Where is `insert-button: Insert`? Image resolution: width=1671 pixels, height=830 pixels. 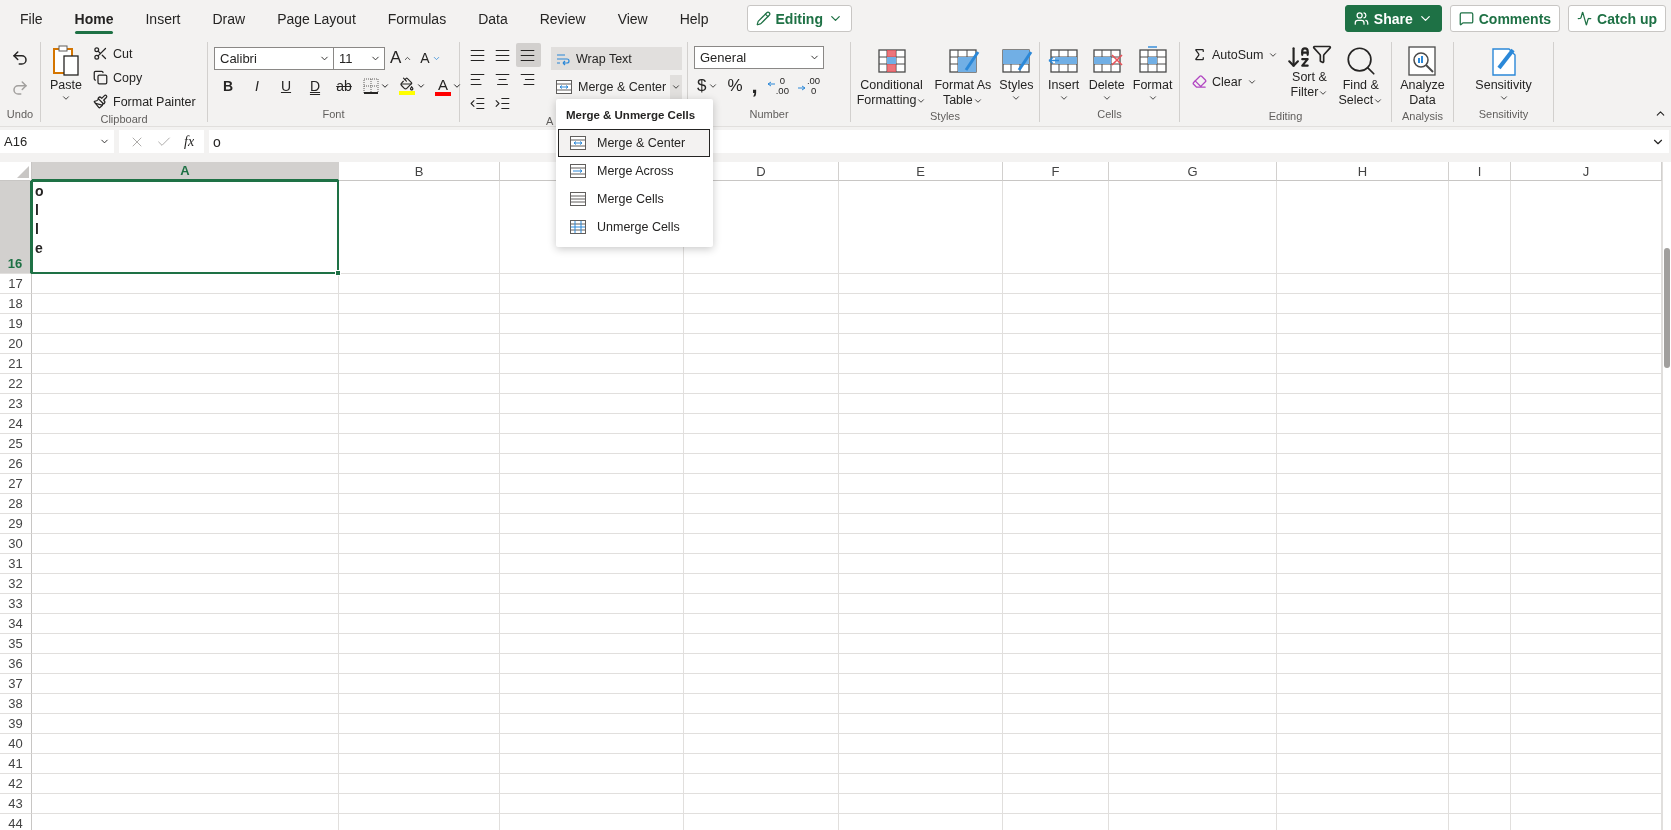
insert-button: Insert is located at coordinates (1063, 73).